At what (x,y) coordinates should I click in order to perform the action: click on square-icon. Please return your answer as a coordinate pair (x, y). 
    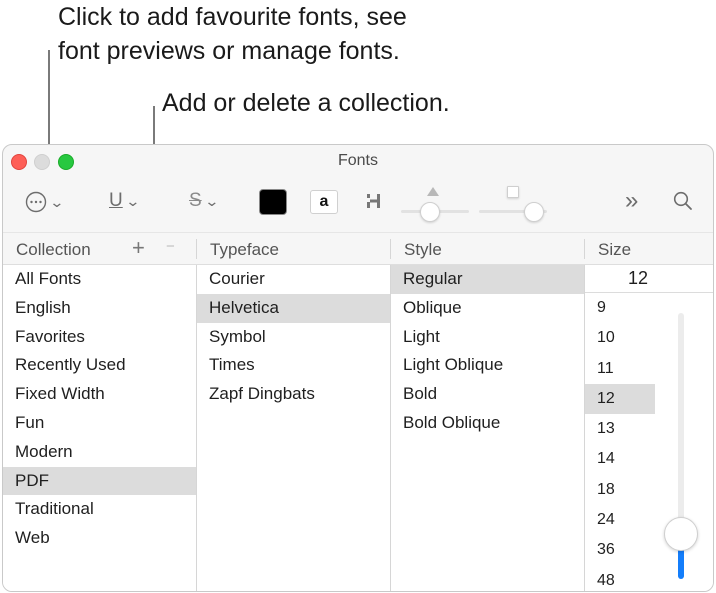
    Looking at the image, I should click on (513, 192).